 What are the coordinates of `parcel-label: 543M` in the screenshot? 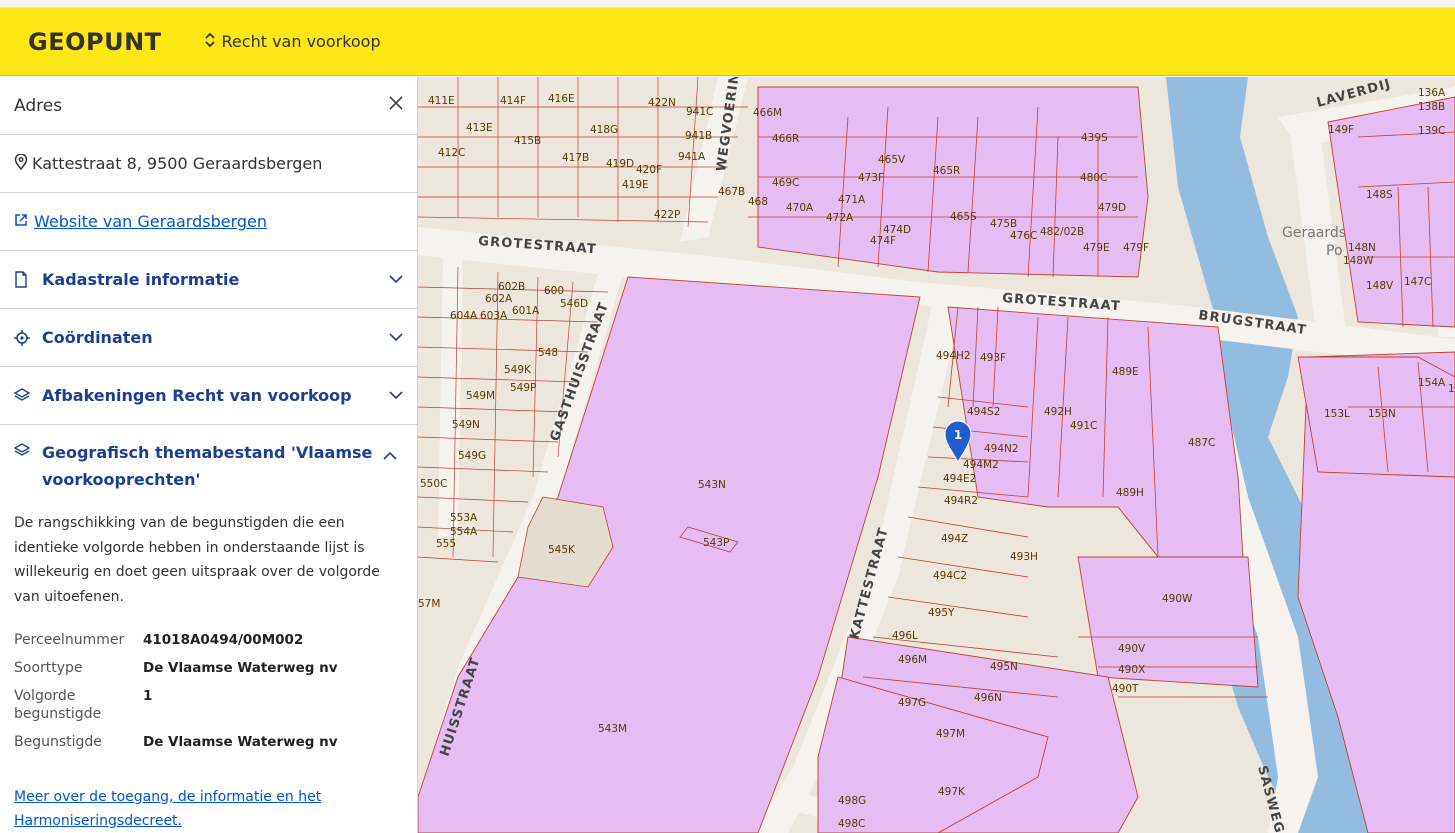 It's located at (612, 729).